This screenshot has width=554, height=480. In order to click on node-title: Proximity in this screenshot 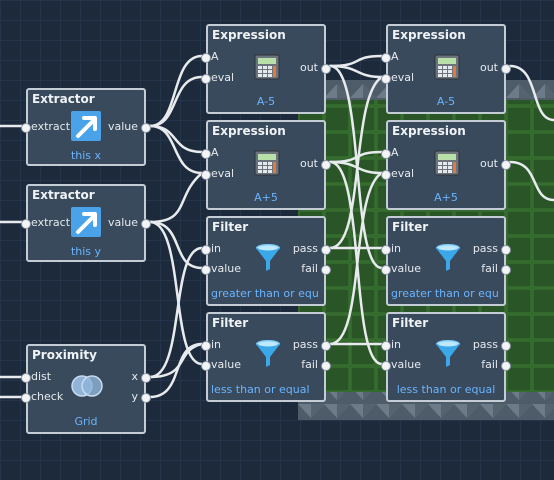, I will do `click(64, 355)`.